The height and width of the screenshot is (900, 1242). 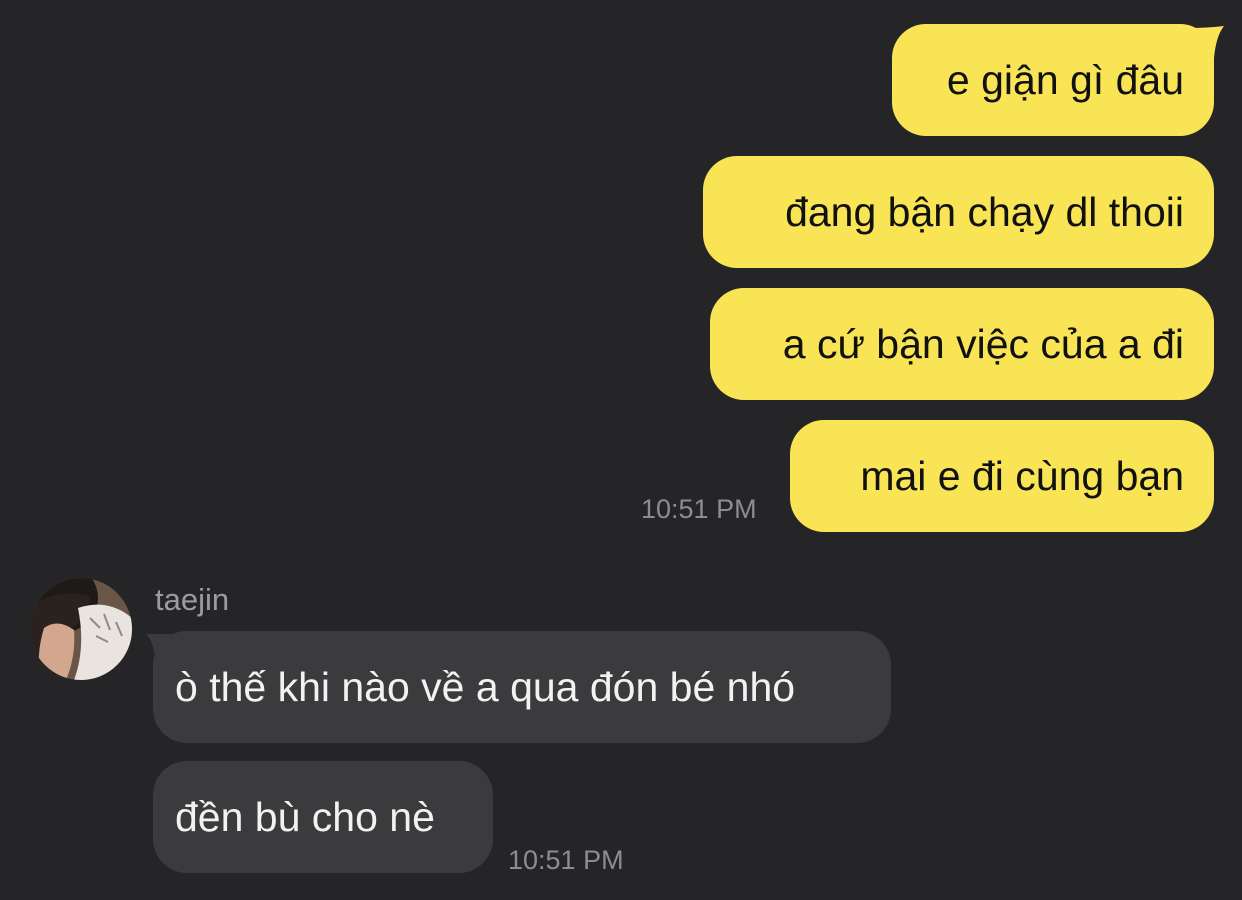 What do you see at coordinates (566, 860) in the screenshot?
I see `received-timestamp: 10:51 PM` at bounding box center [566, 860].